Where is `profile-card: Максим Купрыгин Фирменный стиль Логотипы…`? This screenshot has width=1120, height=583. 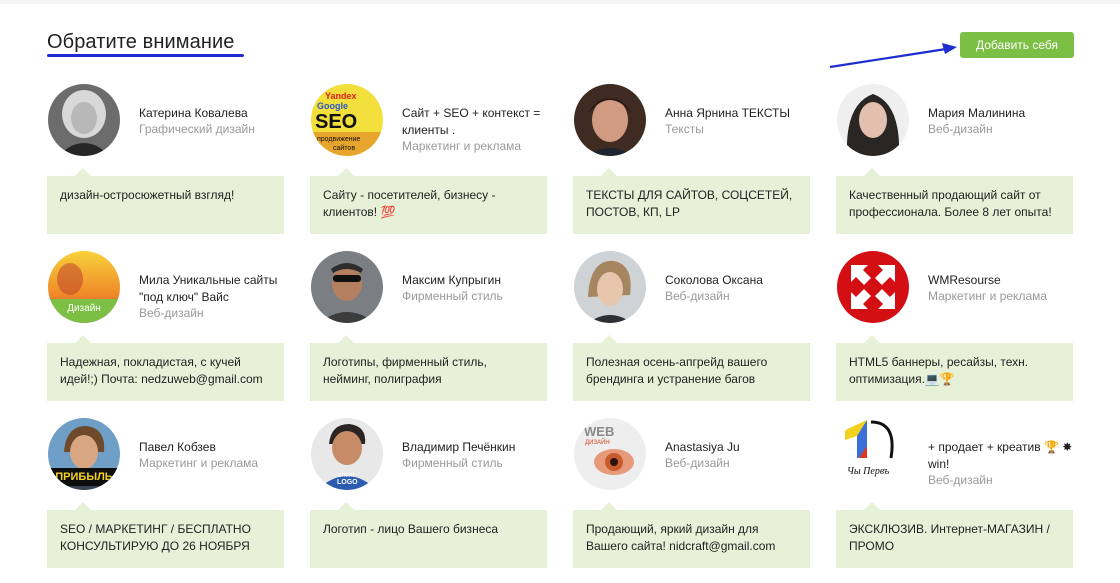 profile-card: Максим Купрыгин Фирменный стиль Логотипы… is located at coordinates (429, 331).